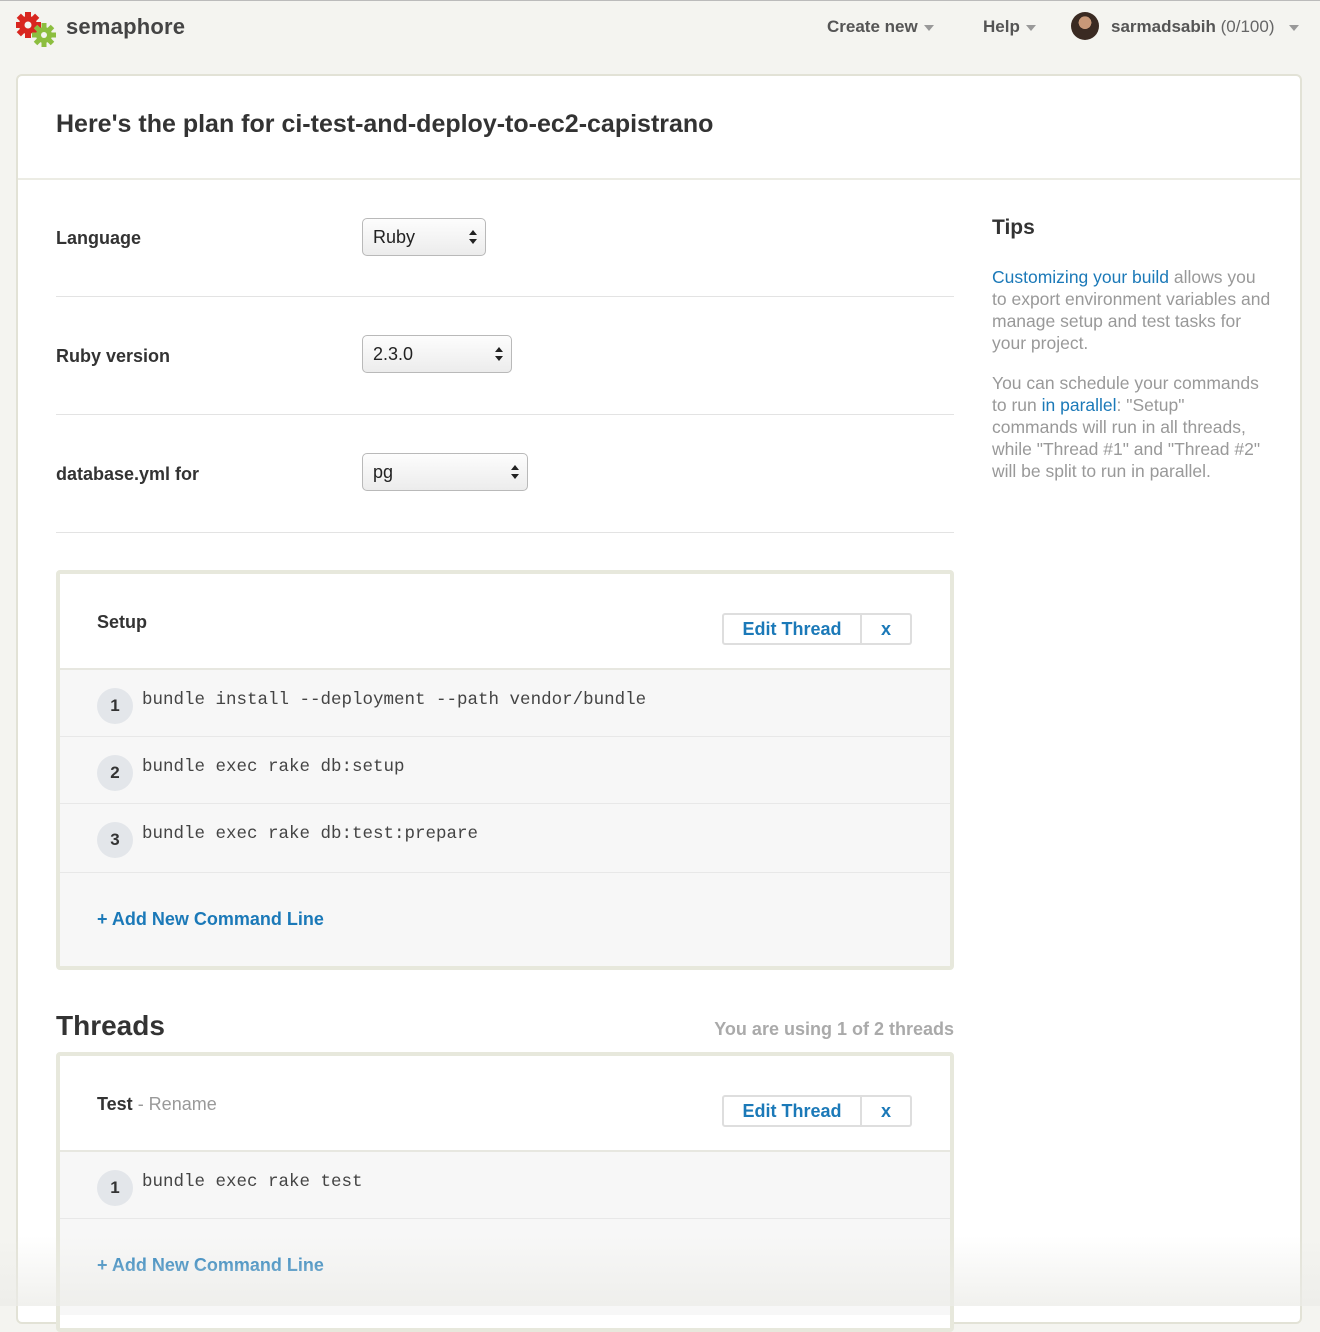 The height and width of the screenshot is (1332, 1320). I want to click on in-parallel-link: in parallel, so click(1079, 405).